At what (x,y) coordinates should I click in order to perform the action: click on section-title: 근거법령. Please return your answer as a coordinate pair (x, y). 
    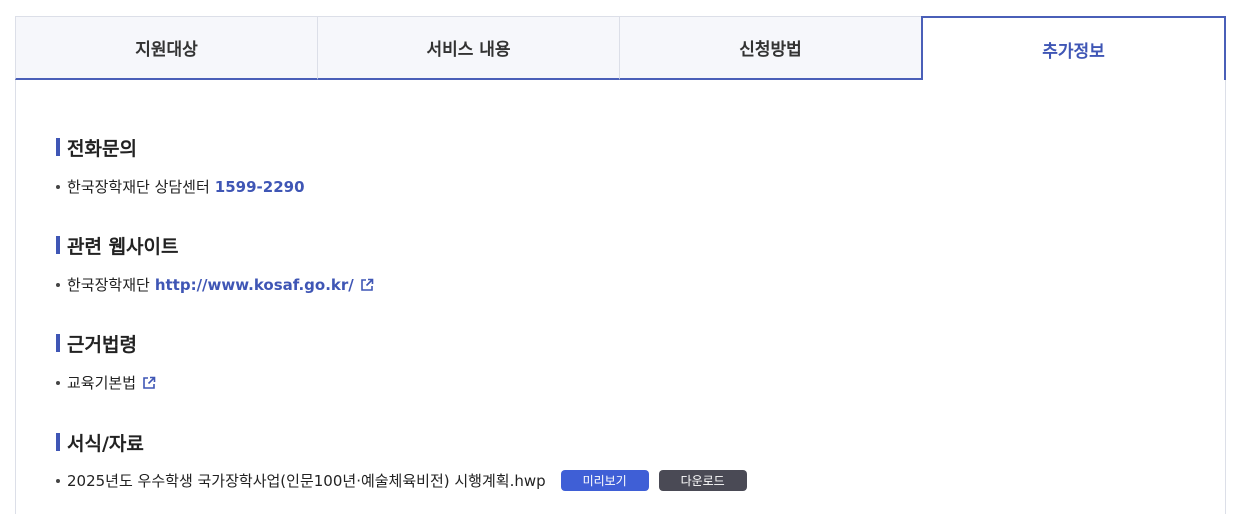
    Looking at the image, I should click on (102, 344).